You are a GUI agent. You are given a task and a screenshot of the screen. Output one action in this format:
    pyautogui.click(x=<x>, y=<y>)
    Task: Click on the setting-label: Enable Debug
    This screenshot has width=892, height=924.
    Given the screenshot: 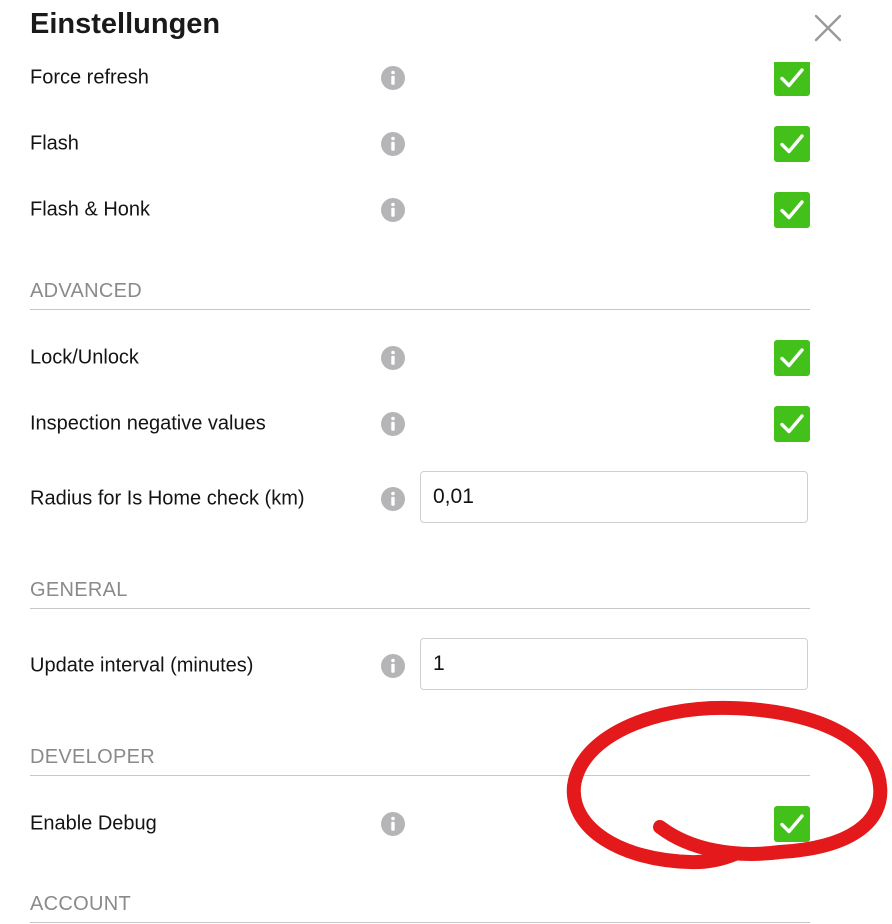 What is the action you would take?
    pyautogui.click(x=93, y=823)
    